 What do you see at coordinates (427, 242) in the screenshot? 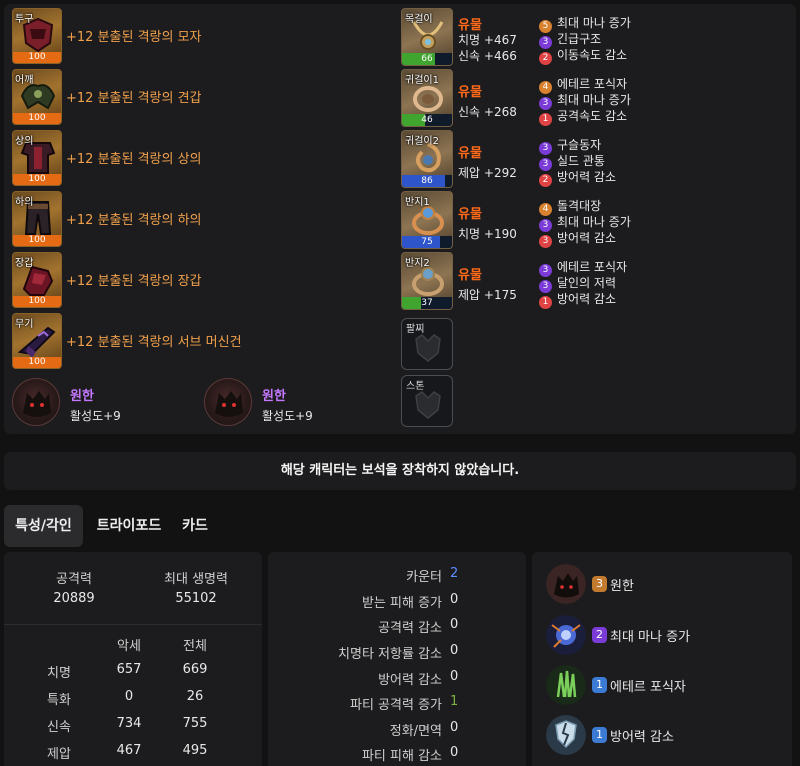
I see `quality-bar: 75` at bounding box center [427, 242].